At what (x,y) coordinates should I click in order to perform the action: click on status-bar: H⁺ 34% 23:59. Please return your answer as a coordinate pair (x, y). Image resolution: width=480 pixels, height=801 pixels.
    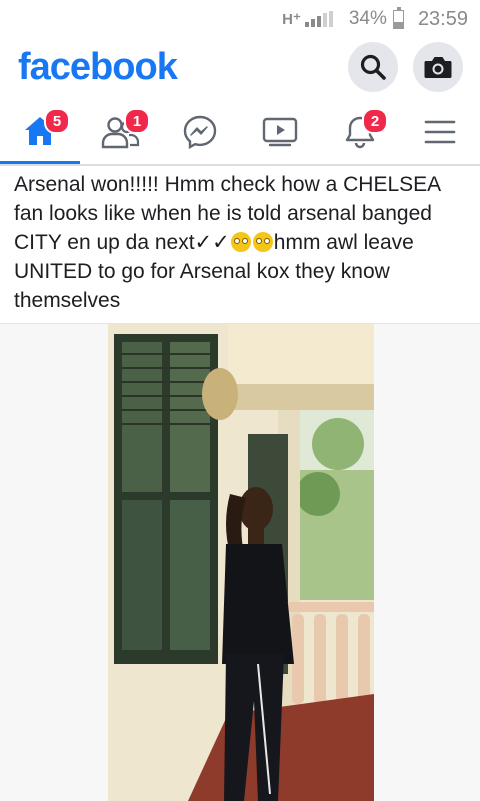
    Looking at the image, I should click on (240, 19).